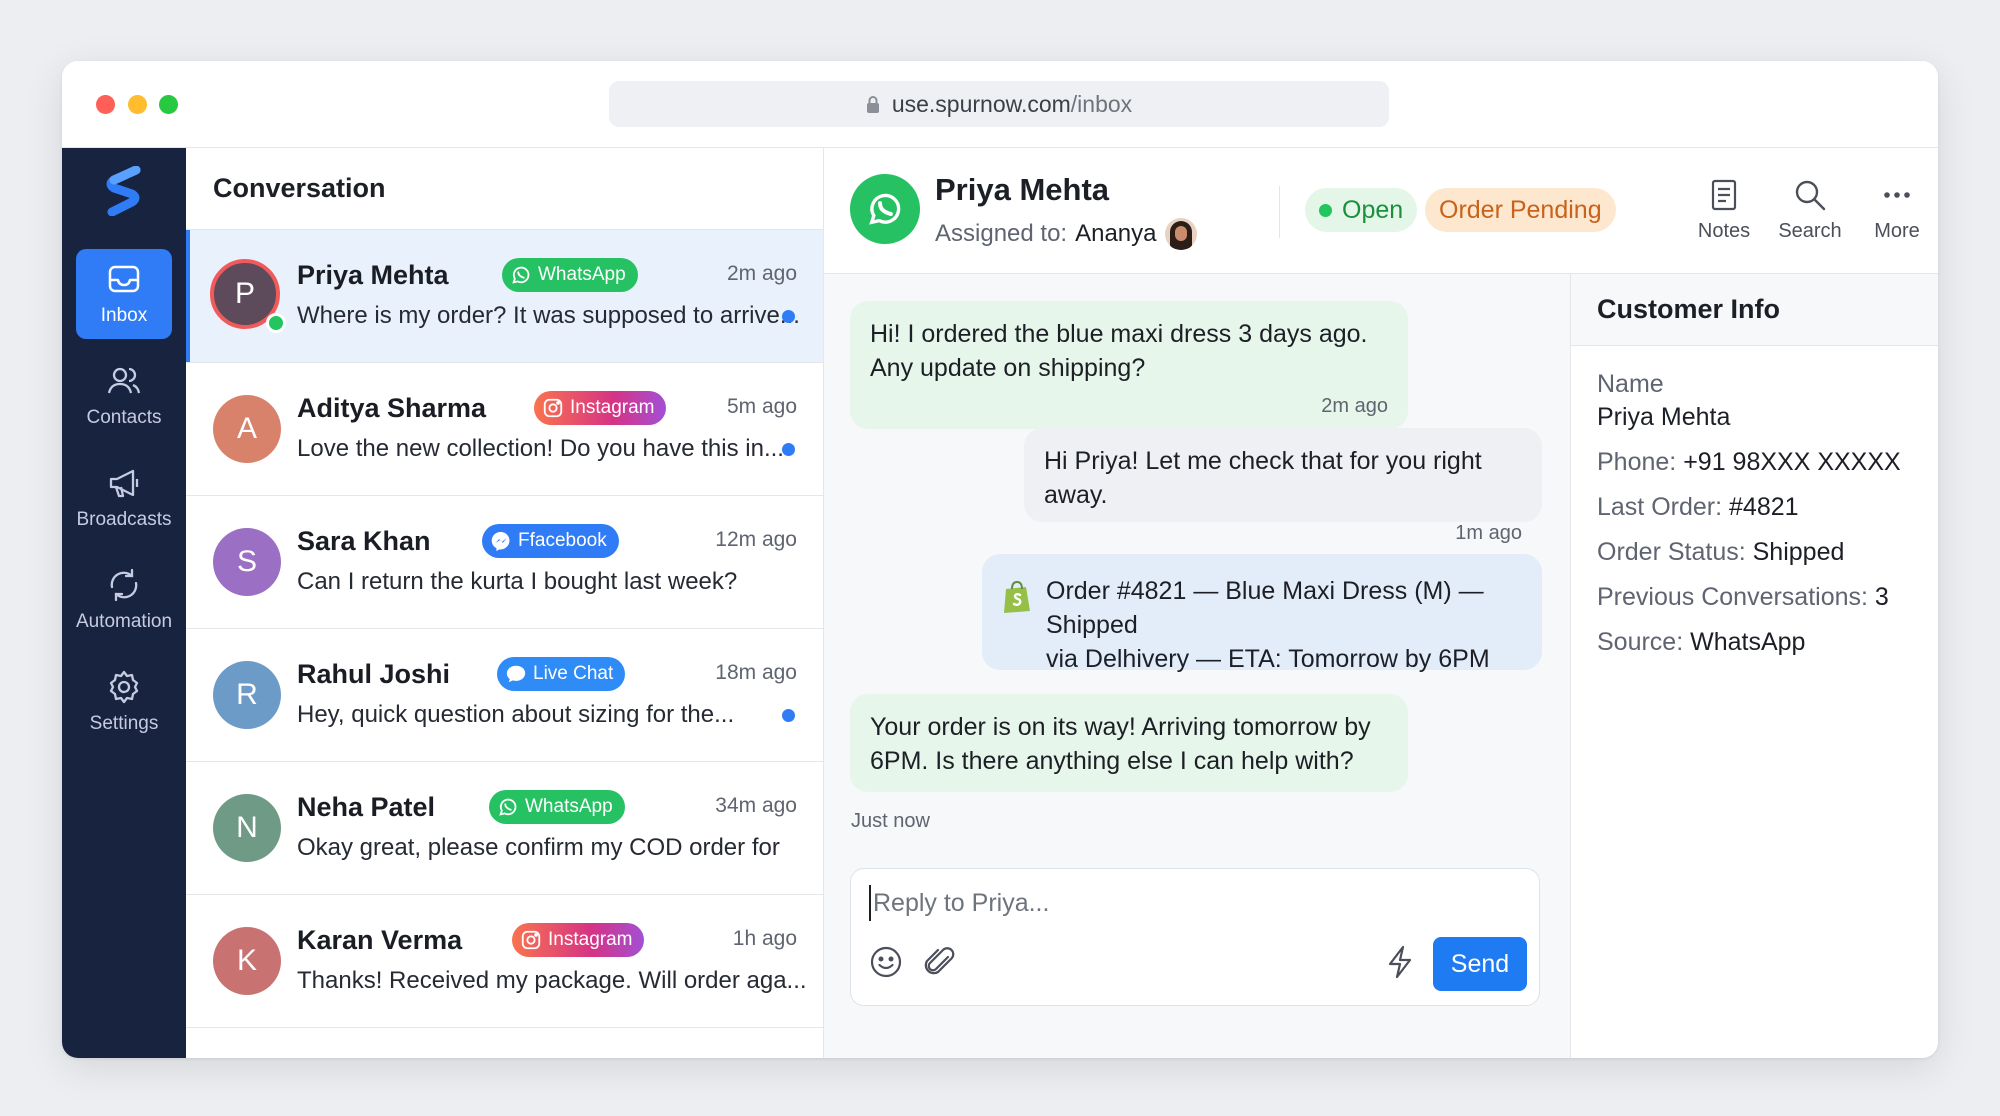 The width and height of the screenshot is (2000, 1116). What do you see at coordinates (1637, 462) in the screenshot?
I see `field-label: Phone:` at bounding box center [1637, 462].